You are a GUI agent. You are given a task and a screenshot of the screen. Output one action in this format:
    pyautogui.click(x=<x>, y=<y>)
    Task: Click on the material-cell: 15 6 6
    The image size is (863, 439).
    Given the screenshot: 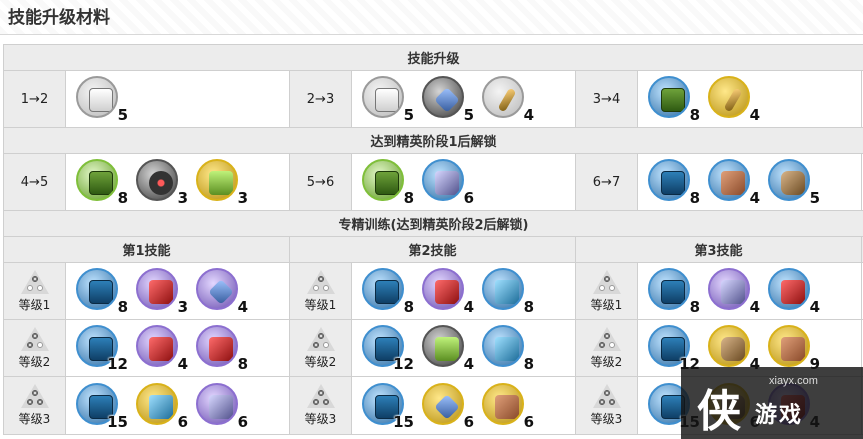 What is the action you would take?
    pyautogui.click(x=178, y=405)
    